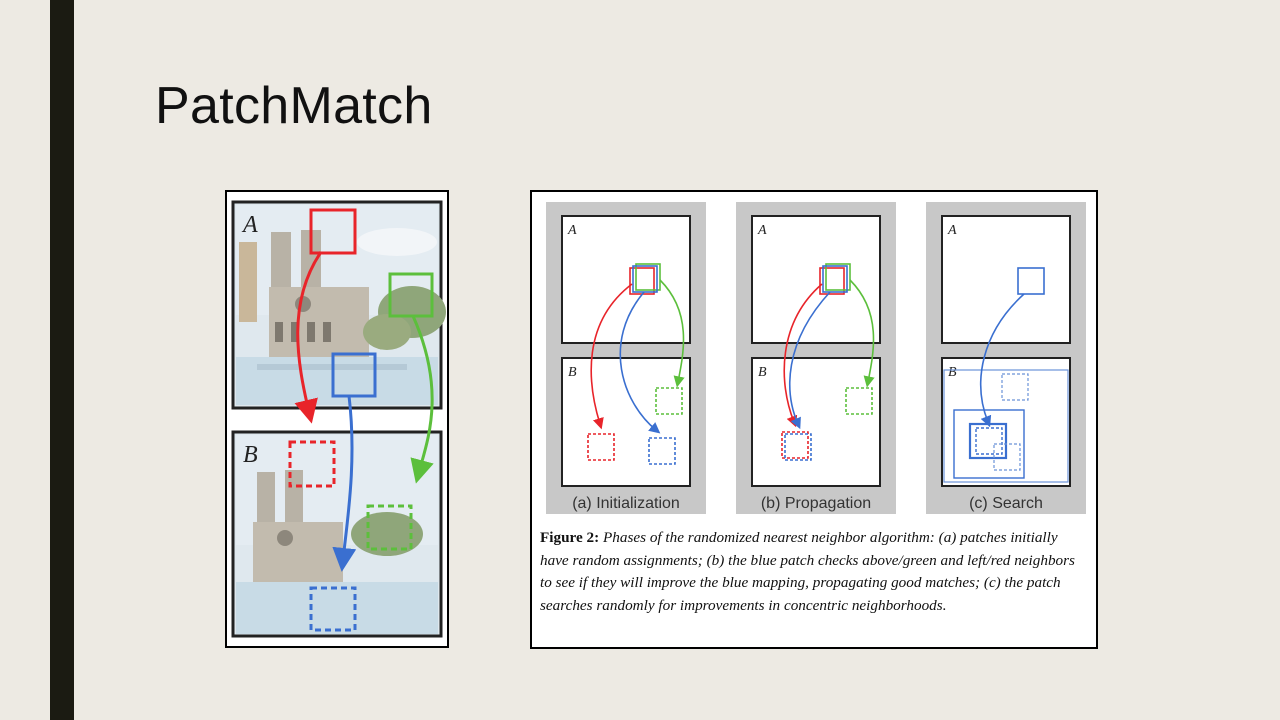 This screenshot has height=720, width=1280. Describe the element at coordinates (570, 537) in the screenshot. I see `figure-caption-label: Figure 2:` at that location.